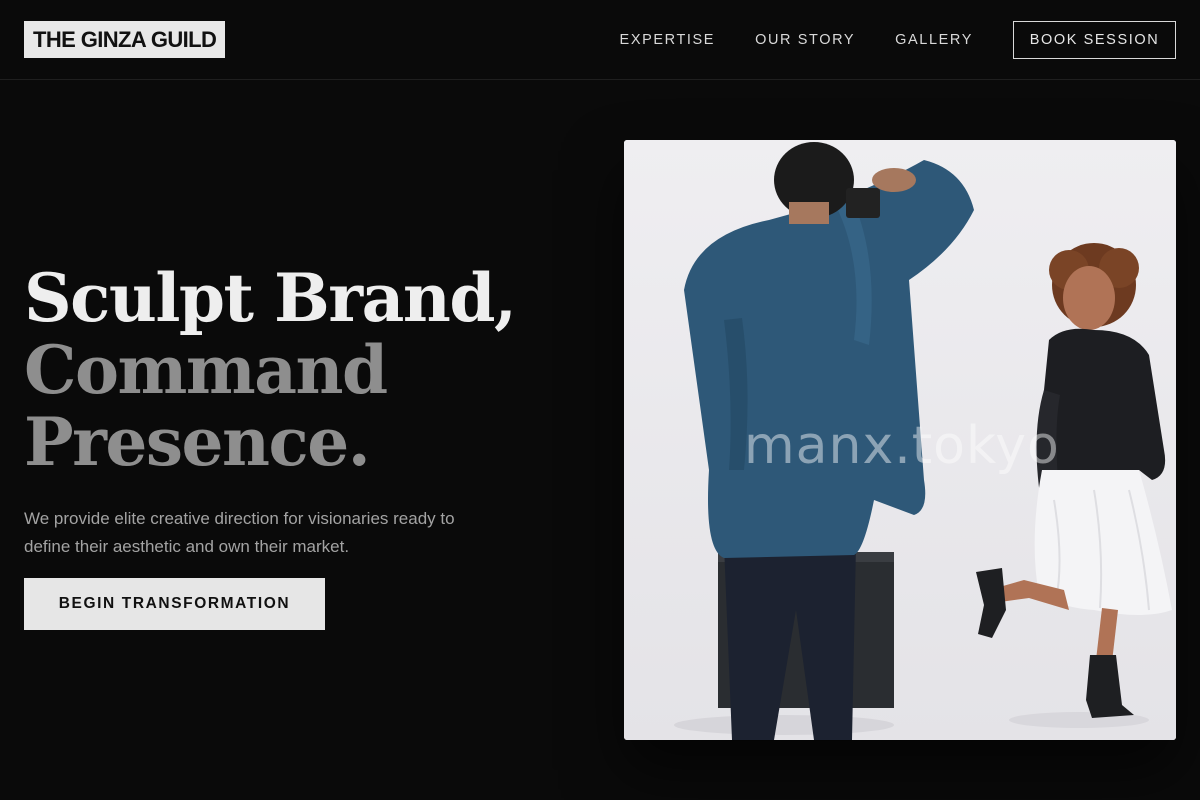 This screenshot has width=1200, height=800. Describe the element at coordinates (270, 298) in the screenshot. I see `hero-title-line-1: Sculpt Brand,` at that location.